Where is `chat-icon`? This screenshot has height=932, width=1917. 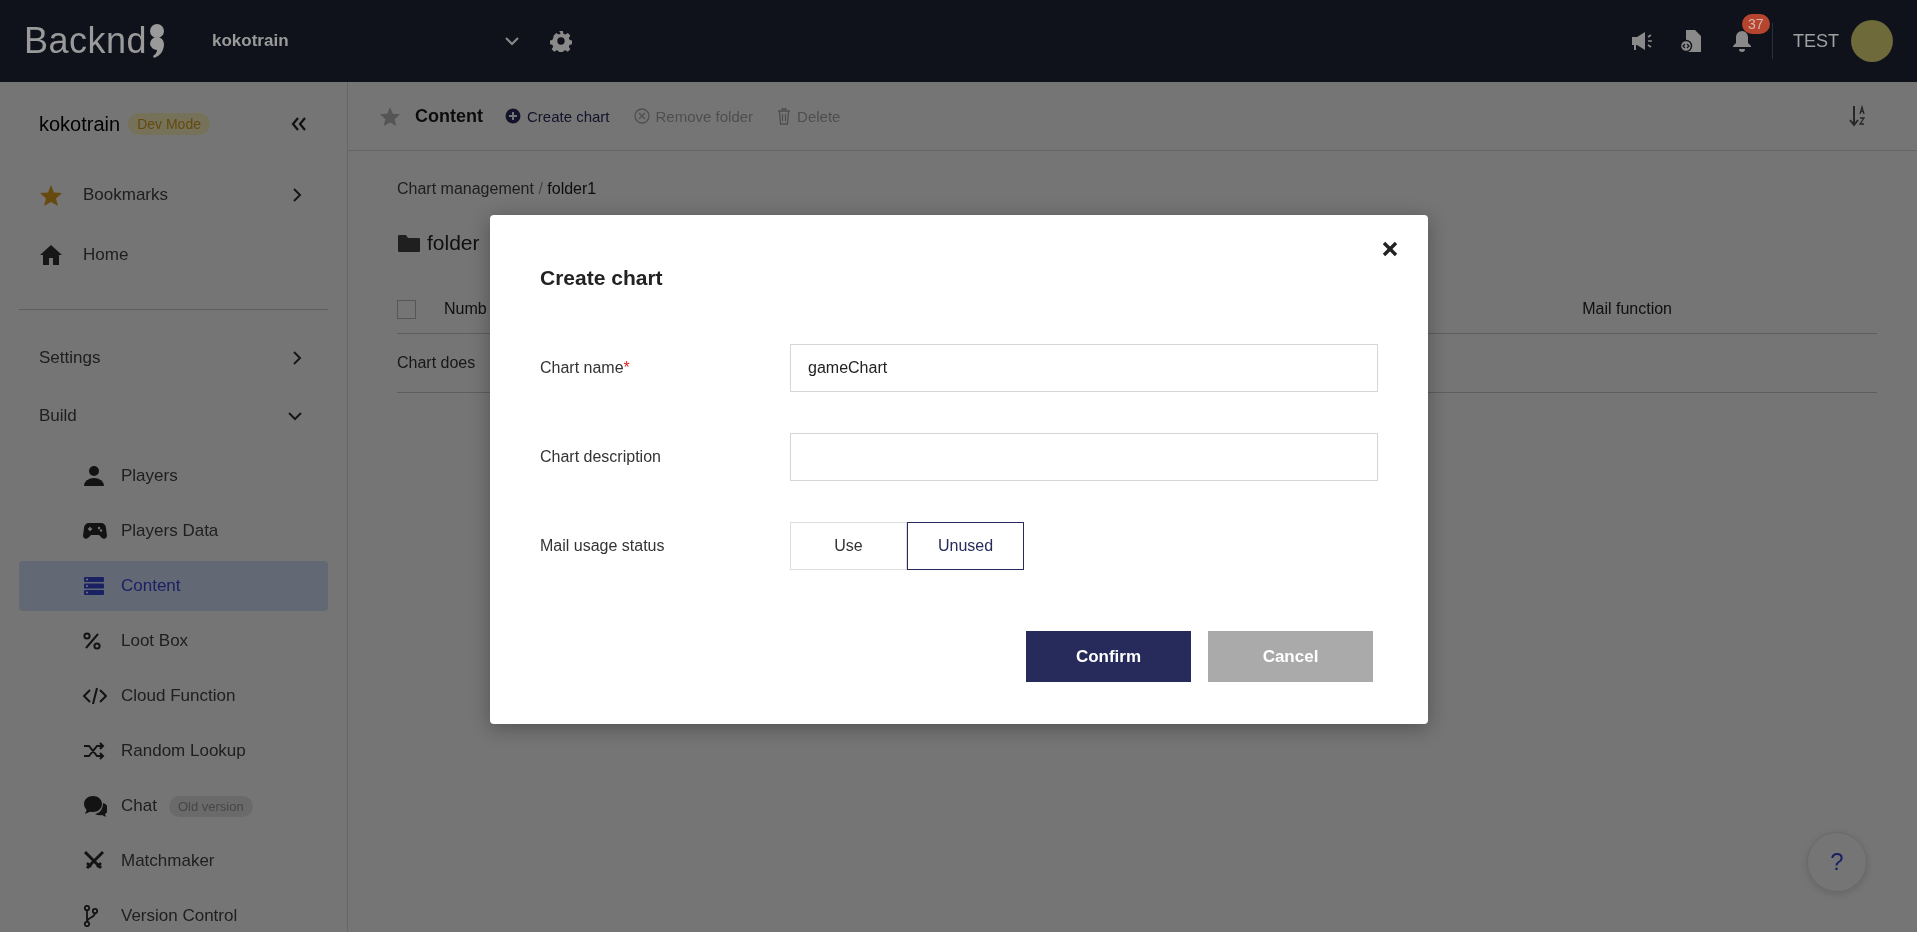
chat-icon is located at coordinates (95, 806).